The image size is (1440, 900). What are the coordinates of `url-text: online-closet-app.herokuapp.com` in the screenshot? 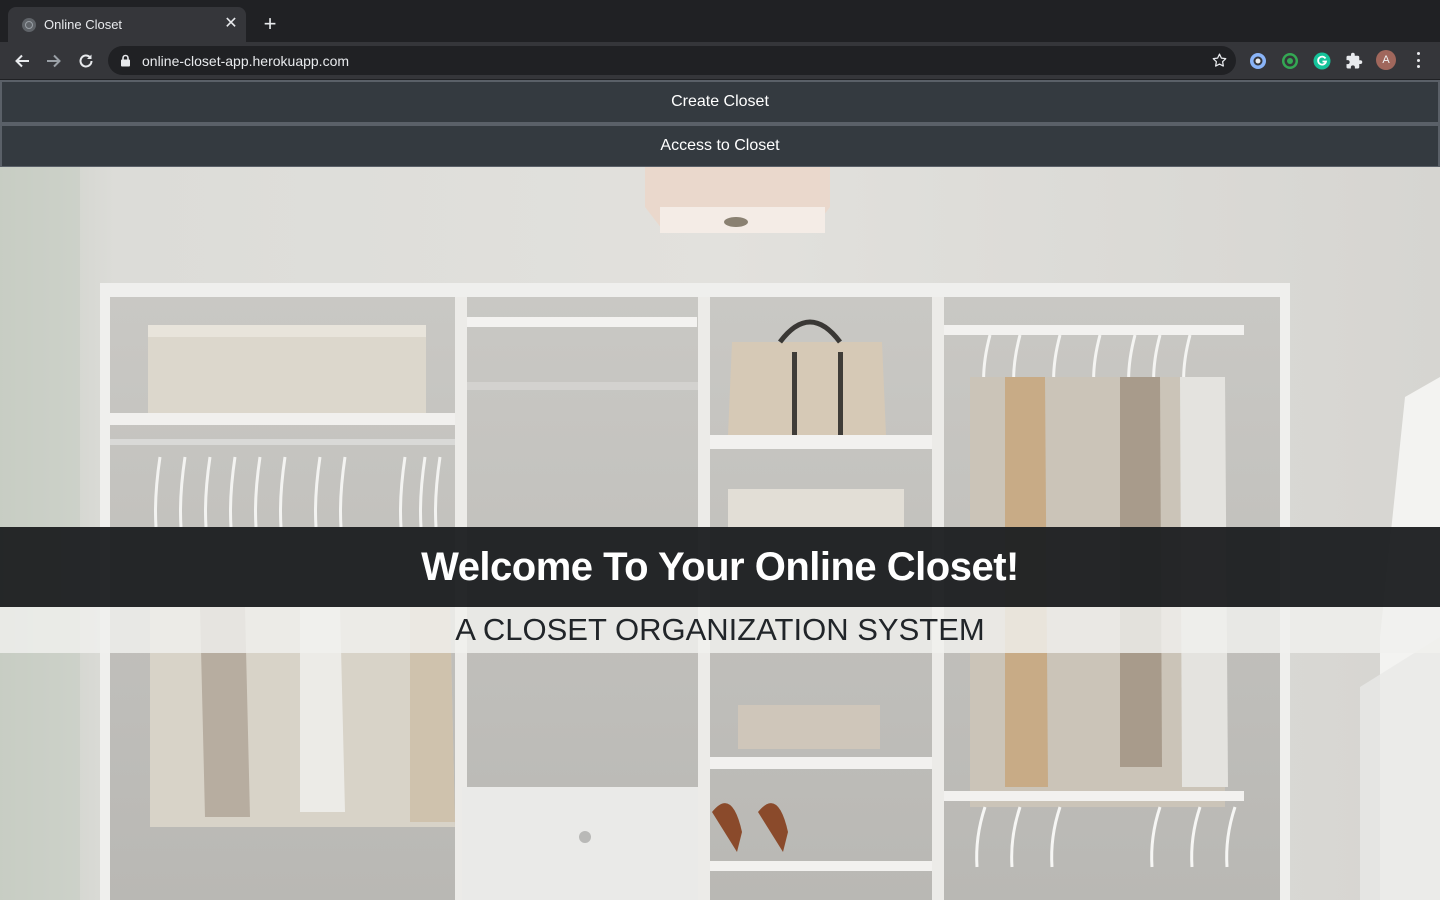 It's located at (246, 61).